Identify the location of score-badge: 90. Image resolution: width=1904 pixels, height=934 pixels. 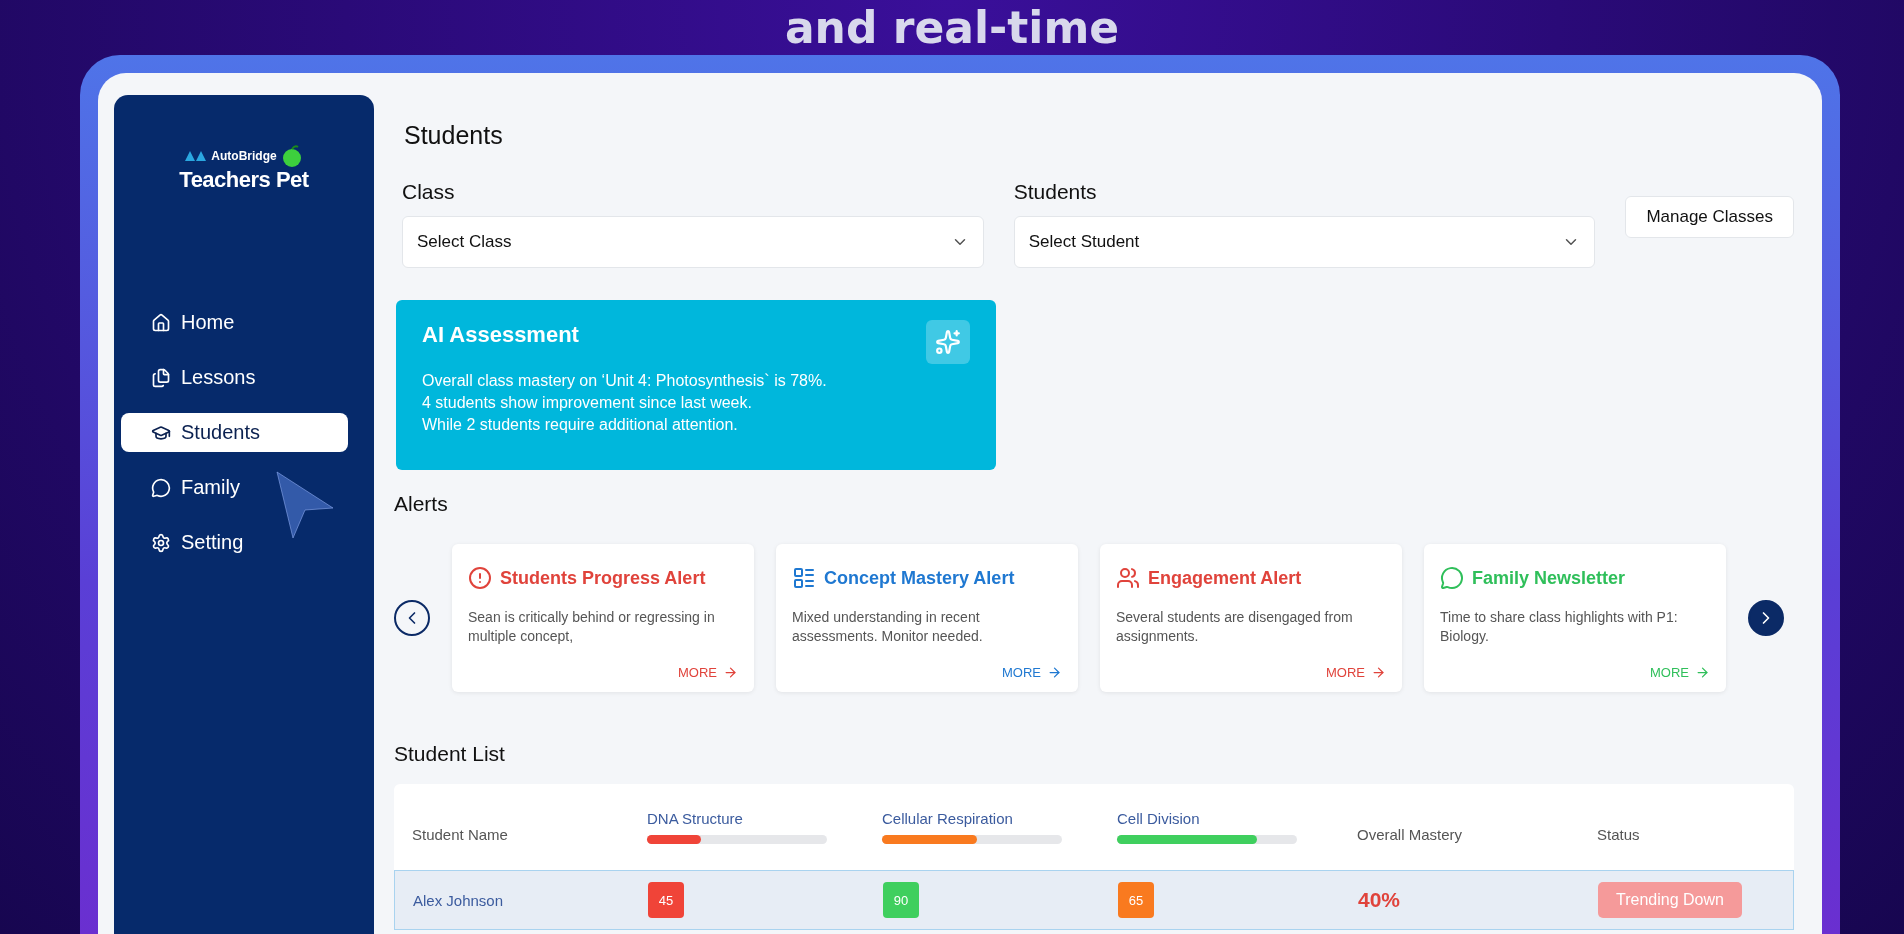
(901, 900).